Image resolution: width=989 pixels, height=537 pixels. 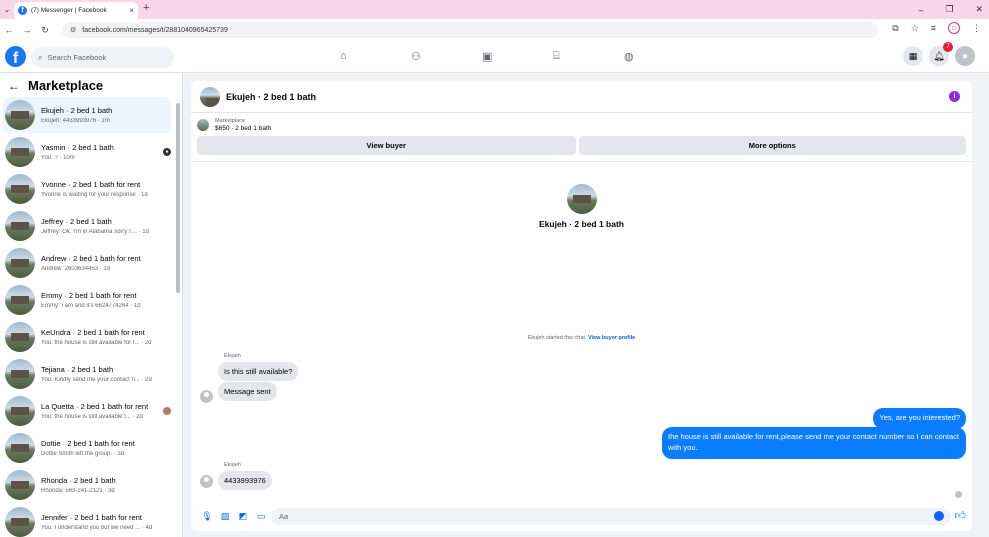 What do you see at coordinates (45, 30) in the screenshot?
I see `reload-icon: ↻` at bounding box center [45, 30].